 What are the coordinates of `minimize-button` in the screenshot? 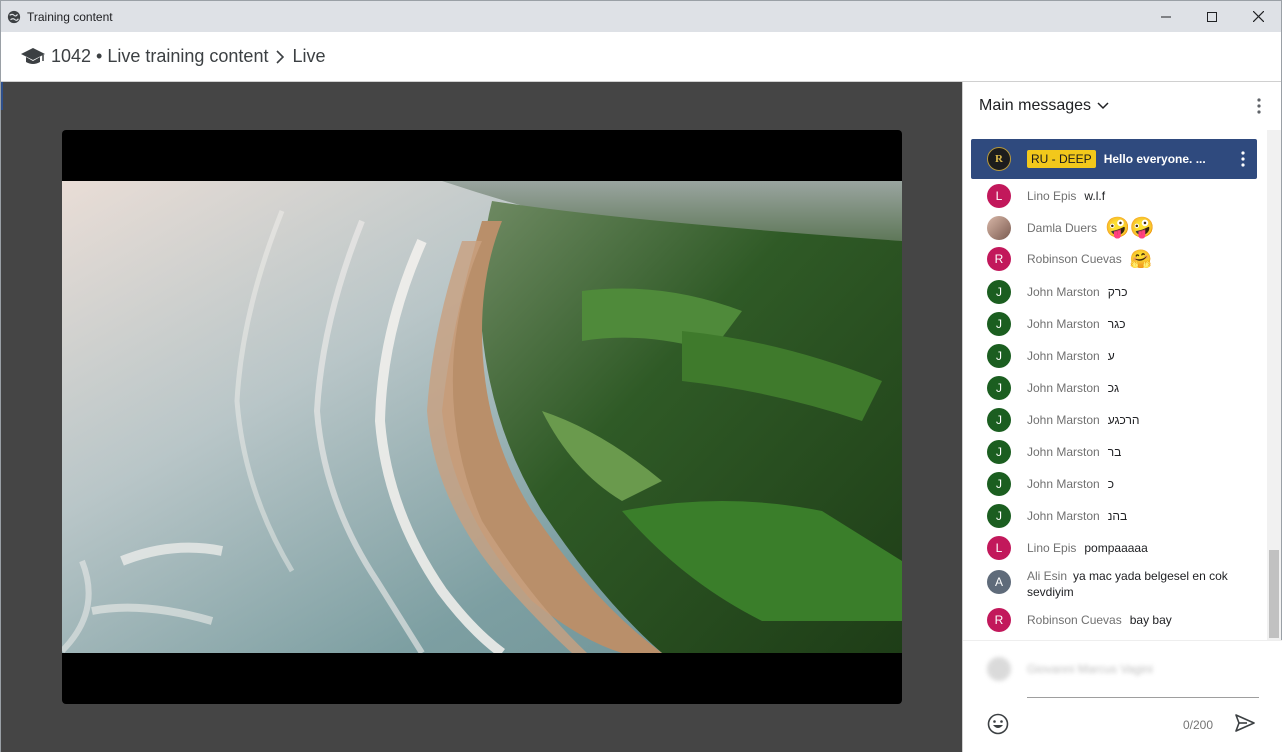 It's located at (1166, 16).